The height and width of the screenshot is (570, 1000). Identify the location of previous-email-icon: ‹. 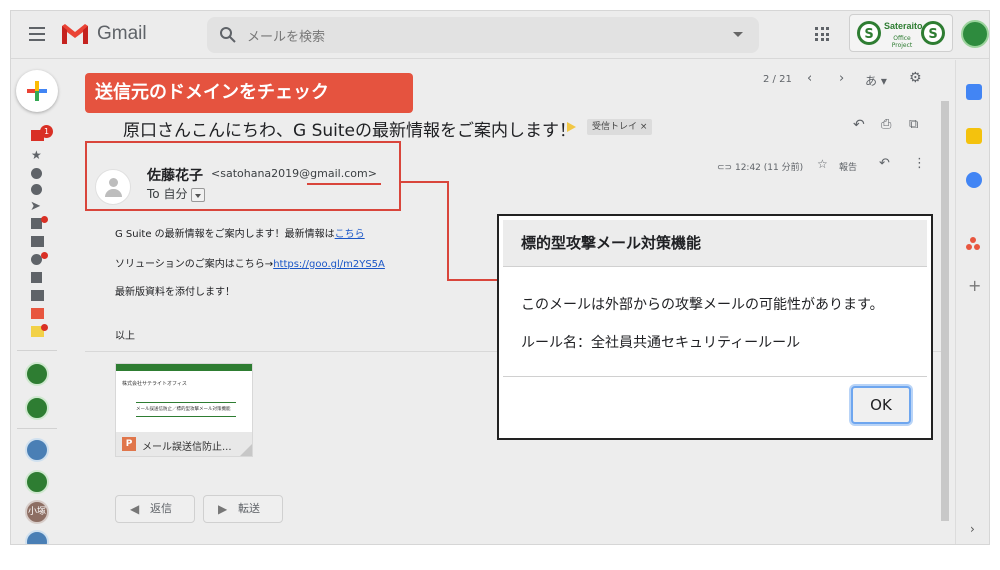
(809, 78).